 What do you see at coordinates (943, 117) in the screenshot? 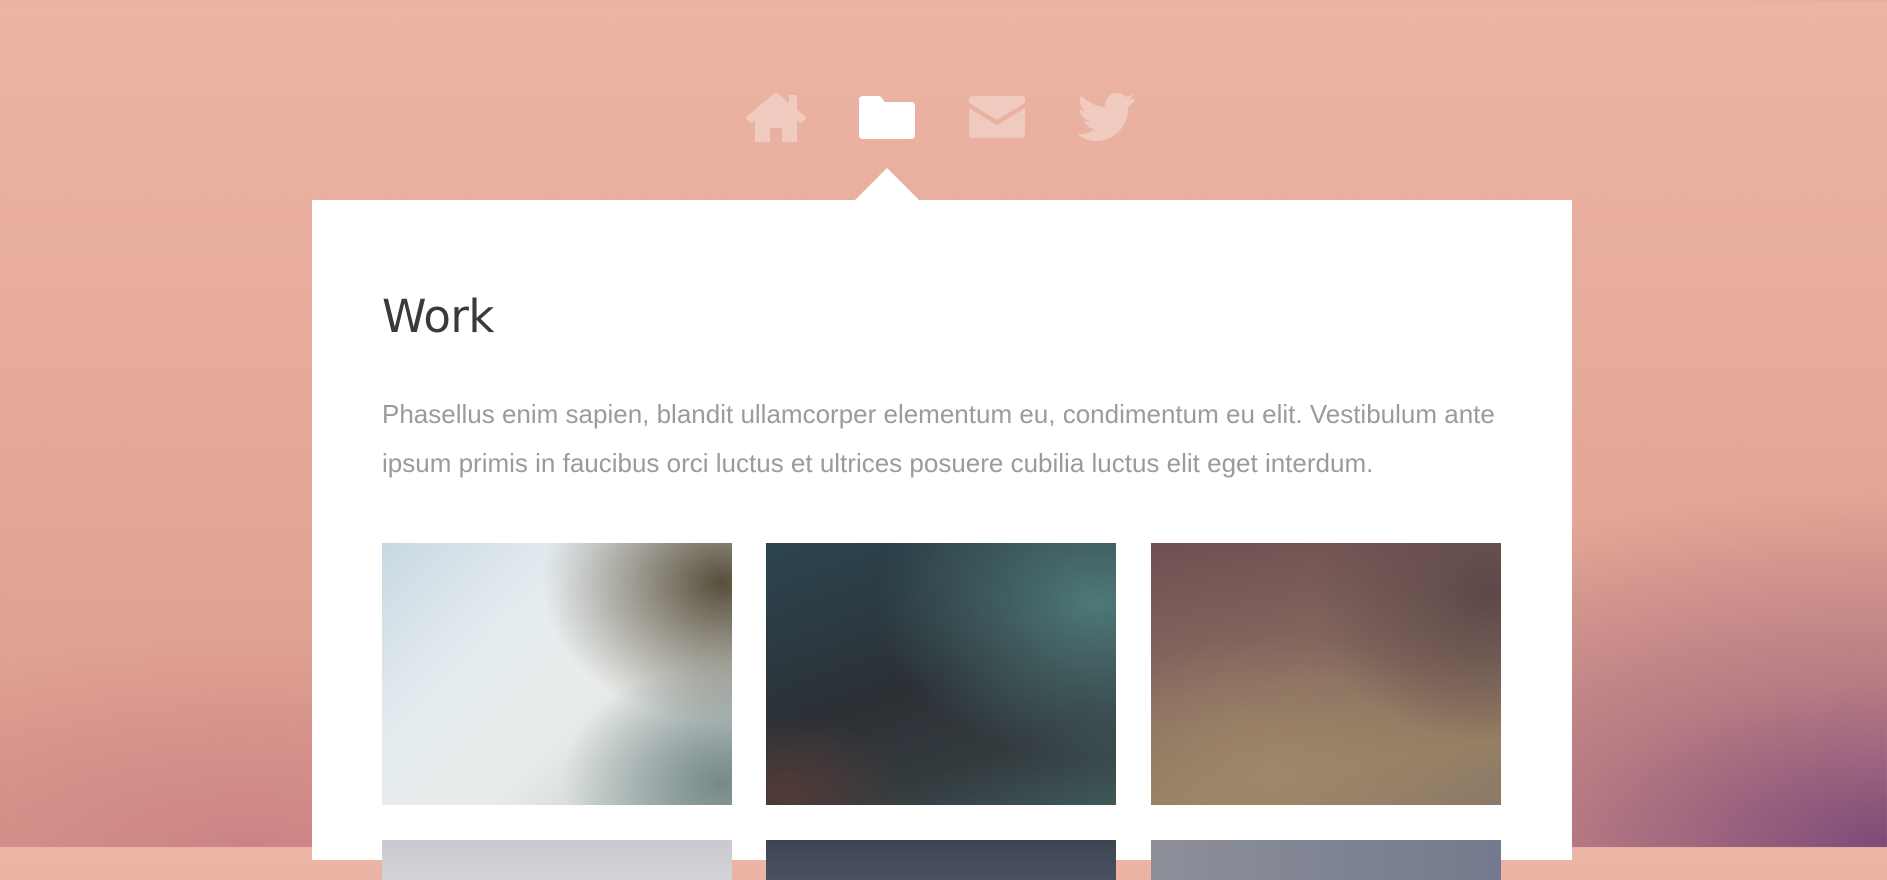
I see `main-nav` at bounding box center [943, 117].